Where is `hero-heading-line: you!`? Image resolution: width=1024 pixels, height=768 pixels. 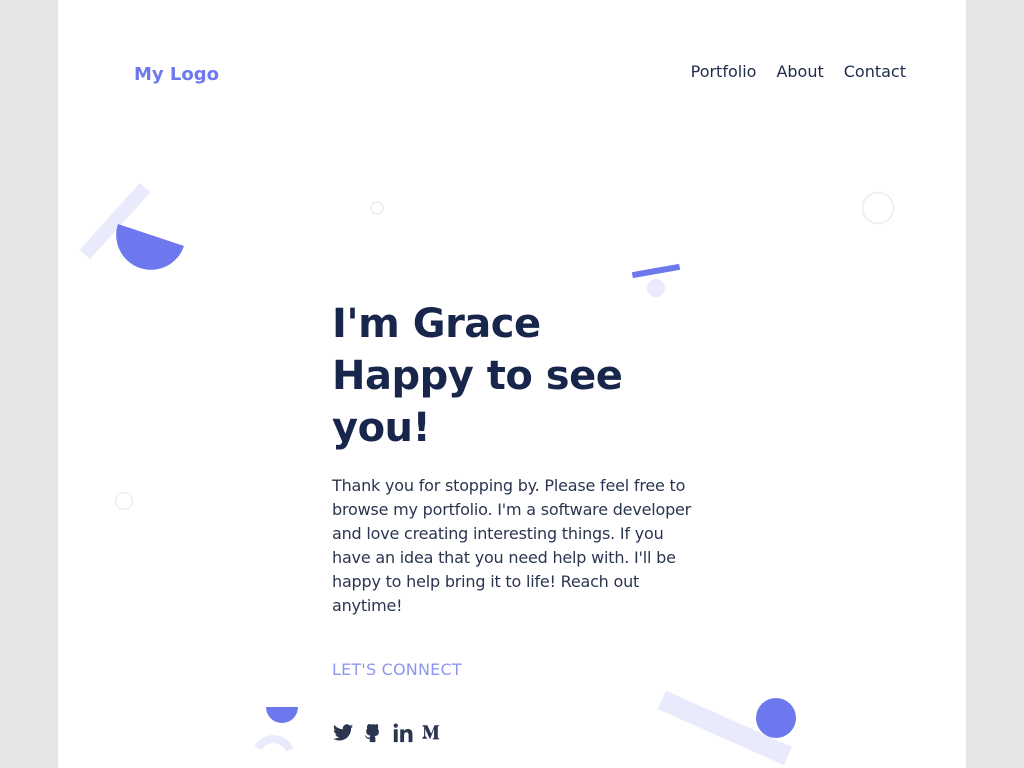 hero-heading-line: you! is located at coordinates (381, 428).